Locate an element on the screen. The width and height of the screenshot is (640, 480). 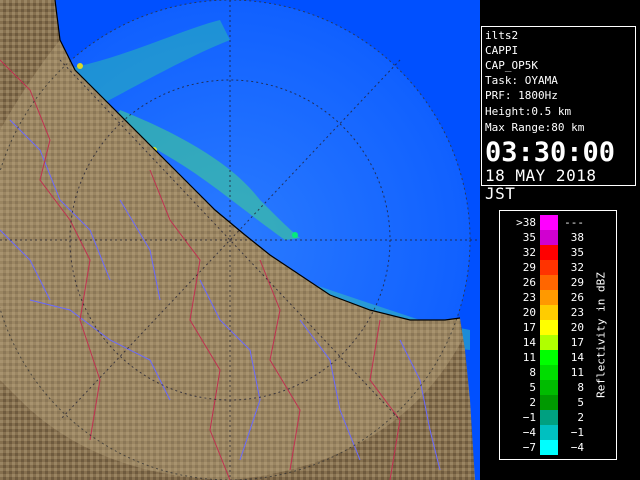
legend-lower-value: 29 is located at coordinates (529, 267).